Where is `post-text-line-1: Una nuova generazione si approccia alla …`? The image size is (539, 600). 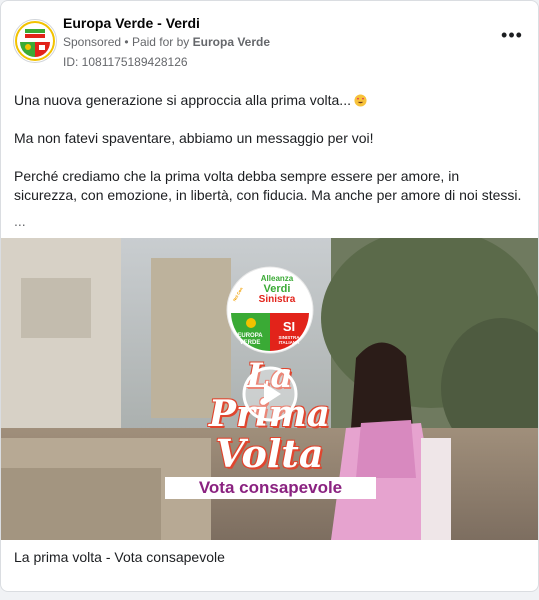 post-text-line-1: Una nuova generazione si approccia alla … is located at coordinates (270, 100).